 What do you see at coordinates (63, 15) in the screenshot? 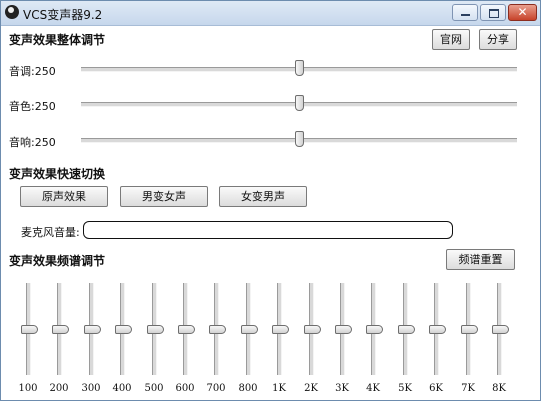
I see `window-title: VCS变声器9.2` at bounding box center [63, 15].